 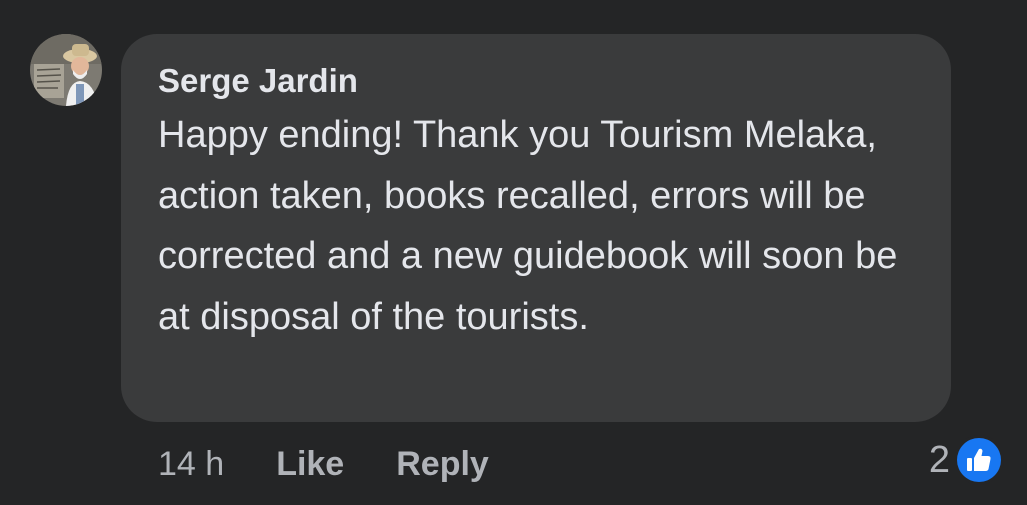 I want to click on avatar, so click(x=66, y=70).